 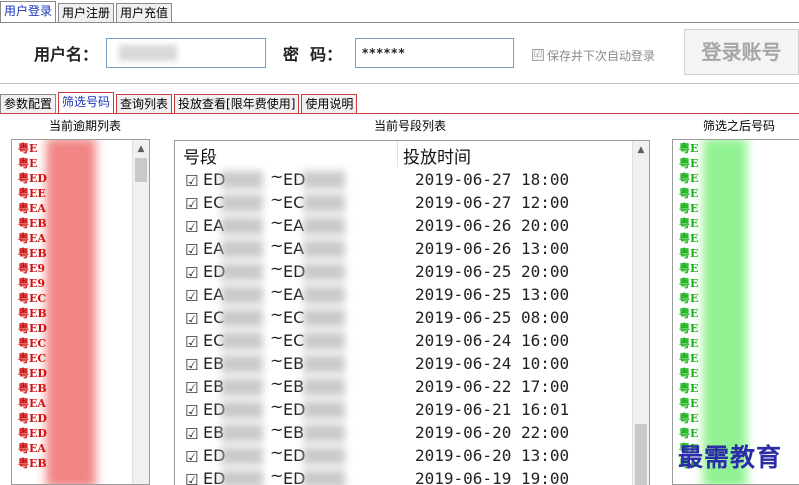 What do you see at coordinates (404, 409) in the screenshot?
I see `grid-row: ☑ ED ~ ED 2019-06-21 16:01` at bounding box center [404, 409].